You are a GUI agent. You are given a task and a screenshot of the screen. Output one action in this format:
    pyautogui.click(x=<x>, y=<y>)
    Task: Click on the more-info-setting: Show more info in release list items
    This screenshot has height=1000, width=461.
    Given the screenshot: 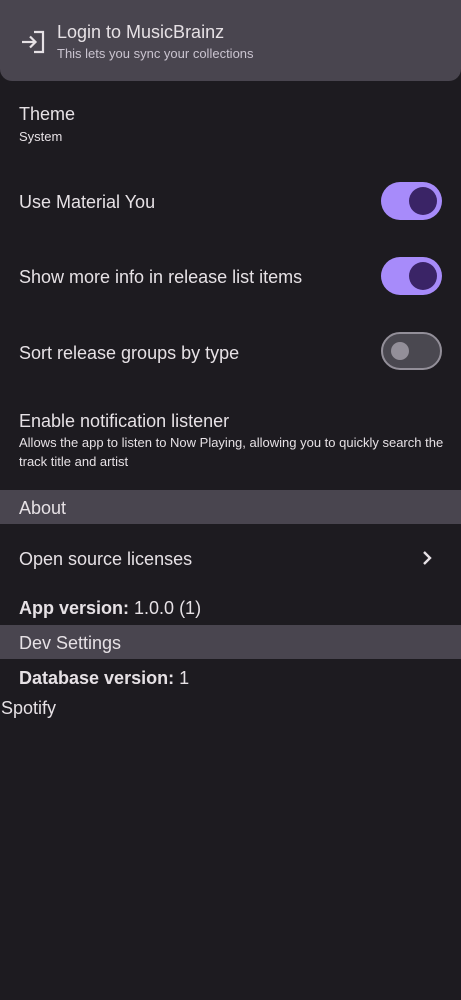 What is the action you would take?
    pyautogui.click(x=230, y=277)
    